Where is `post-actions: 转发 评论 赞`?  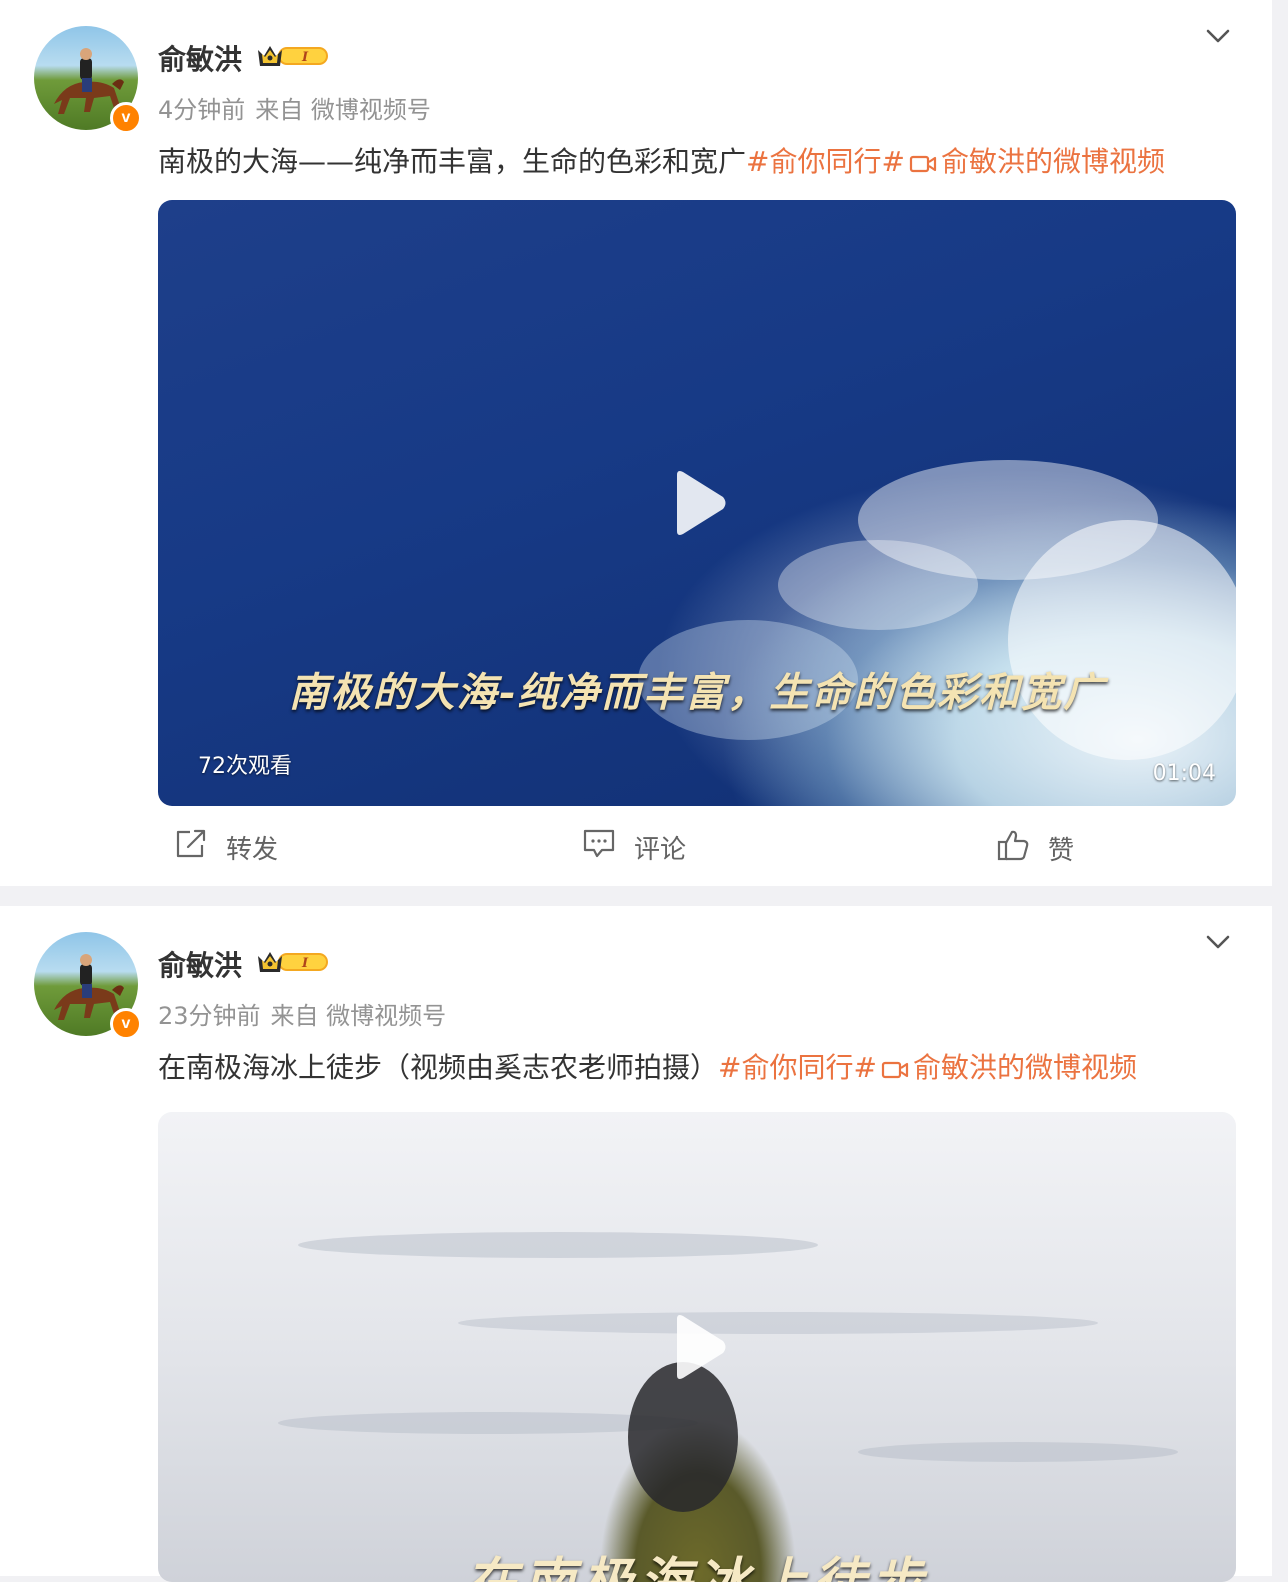
post-actions: 转发 评论 赞 is located at coordinates (636, 848).